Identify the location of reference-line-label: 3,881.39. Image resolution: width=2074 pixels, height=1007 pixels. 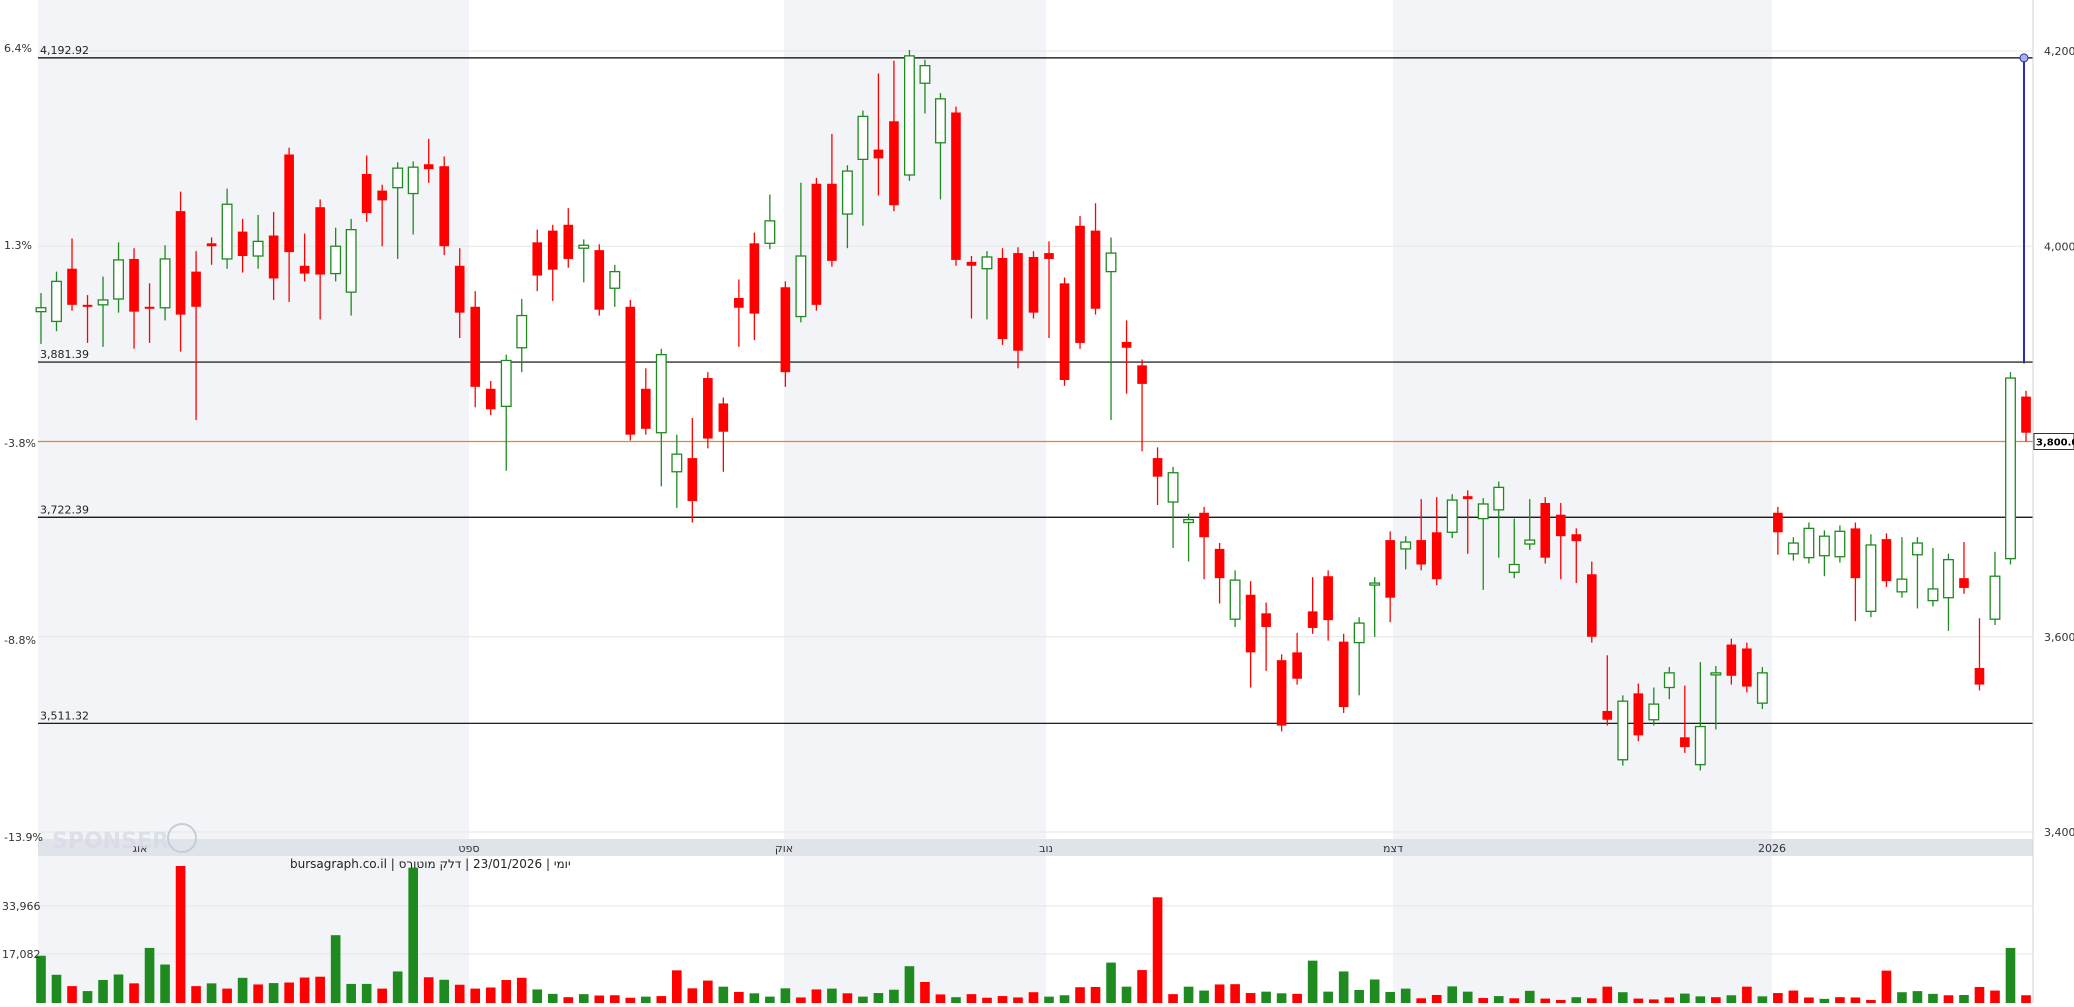
(64, 354).